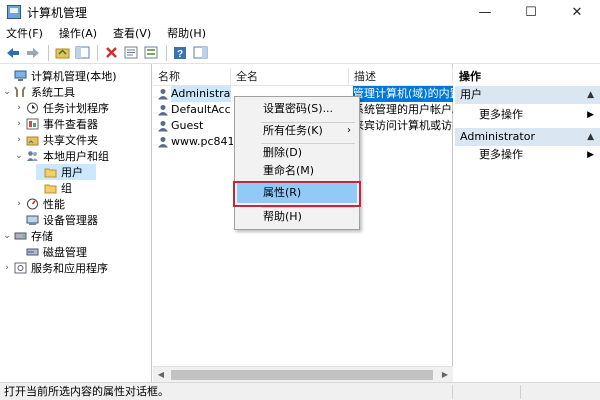 The image size is (600, 400). I want to click on system-tools-icon, so click(20, 92).